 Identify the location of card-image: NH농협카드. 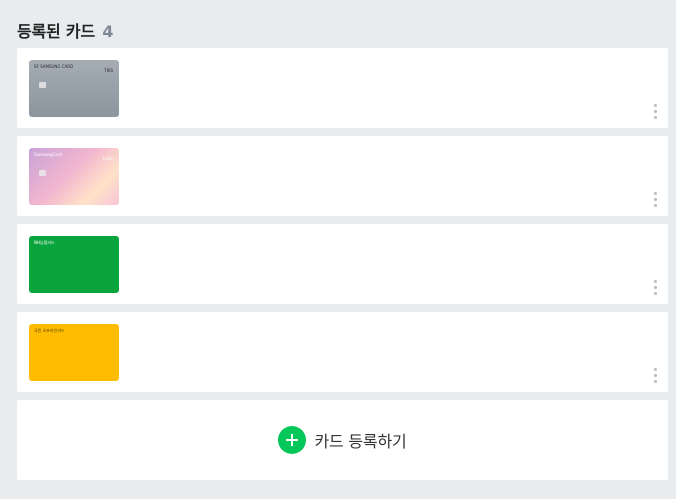
(74, 264).